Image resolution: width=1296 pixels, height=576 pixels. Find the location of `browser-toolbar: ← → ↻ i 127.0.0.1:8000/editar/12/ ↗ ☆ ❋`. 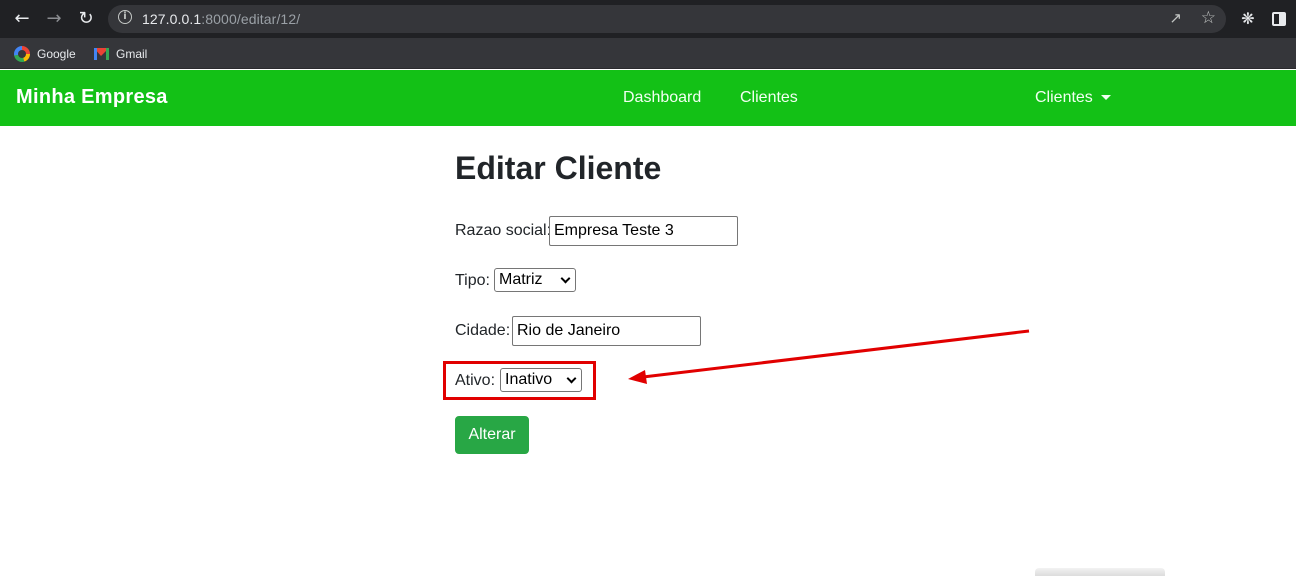

browser-toolbar: ← → ↻ i 127.0.0.1:8000/editar/12/ ↗ ☆ ❋ is located at coordinates (648, 19).